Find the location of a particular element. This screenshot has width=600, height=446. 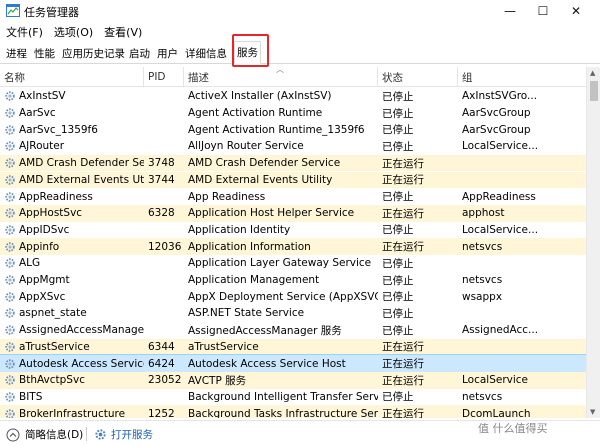

open-services-link: 打开服务 is located at coordinates (123, 434).